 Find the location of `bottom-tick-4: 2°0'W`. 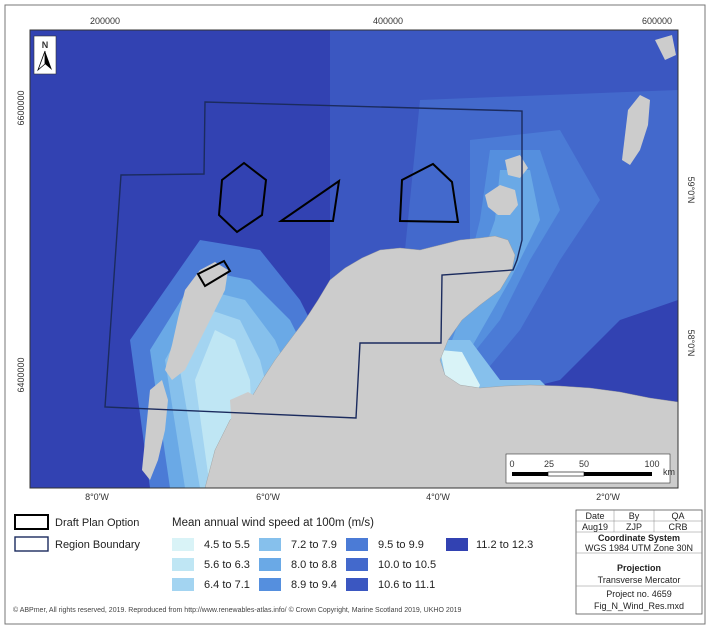

bottom-tick-4: 2°0'W is located at coordinates (608, 497).